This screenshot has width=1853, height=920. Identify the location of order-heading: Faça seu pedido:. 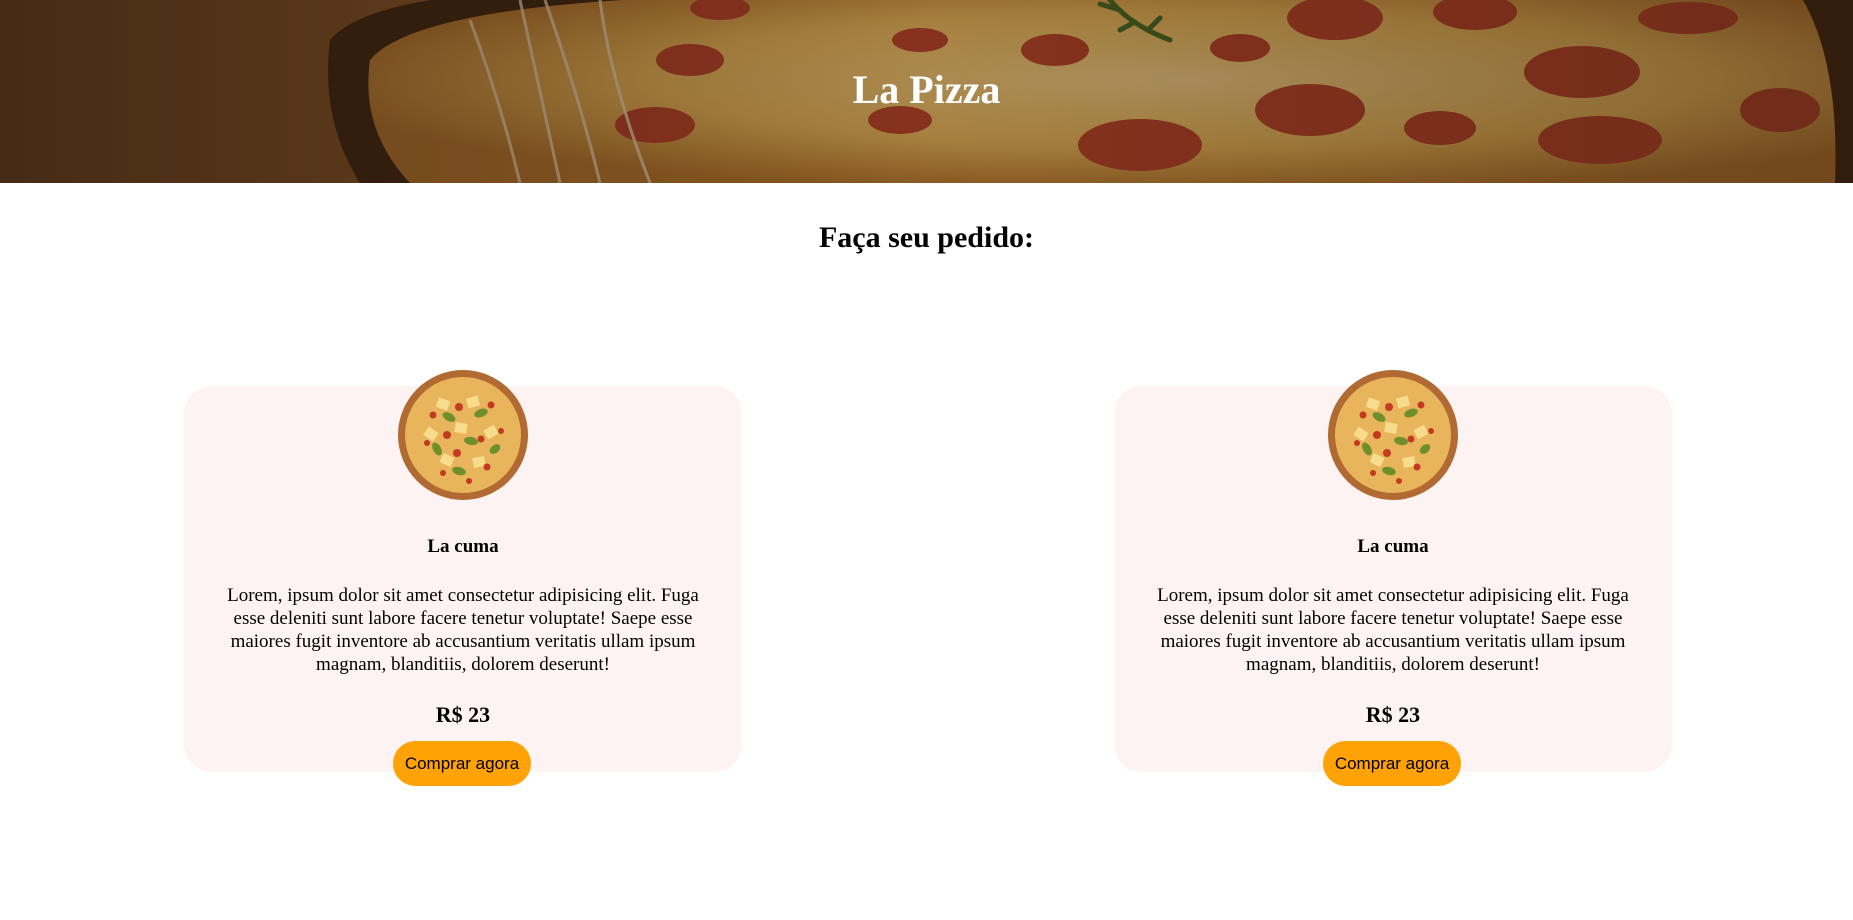
(926, 237).